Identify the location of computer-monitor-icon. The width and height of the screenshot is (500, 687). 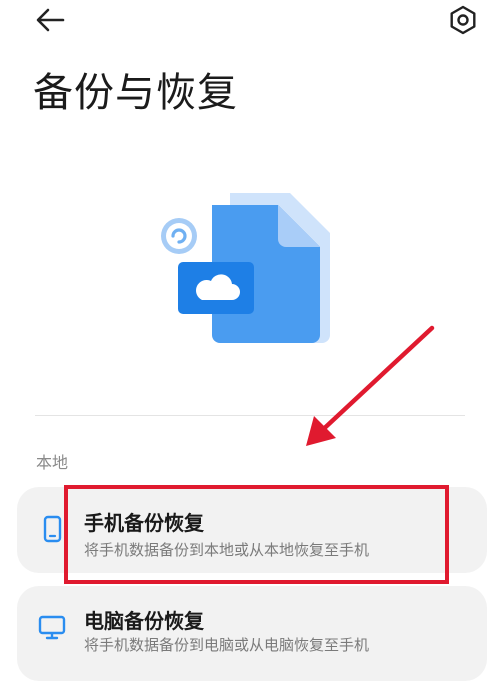
(52, 627).